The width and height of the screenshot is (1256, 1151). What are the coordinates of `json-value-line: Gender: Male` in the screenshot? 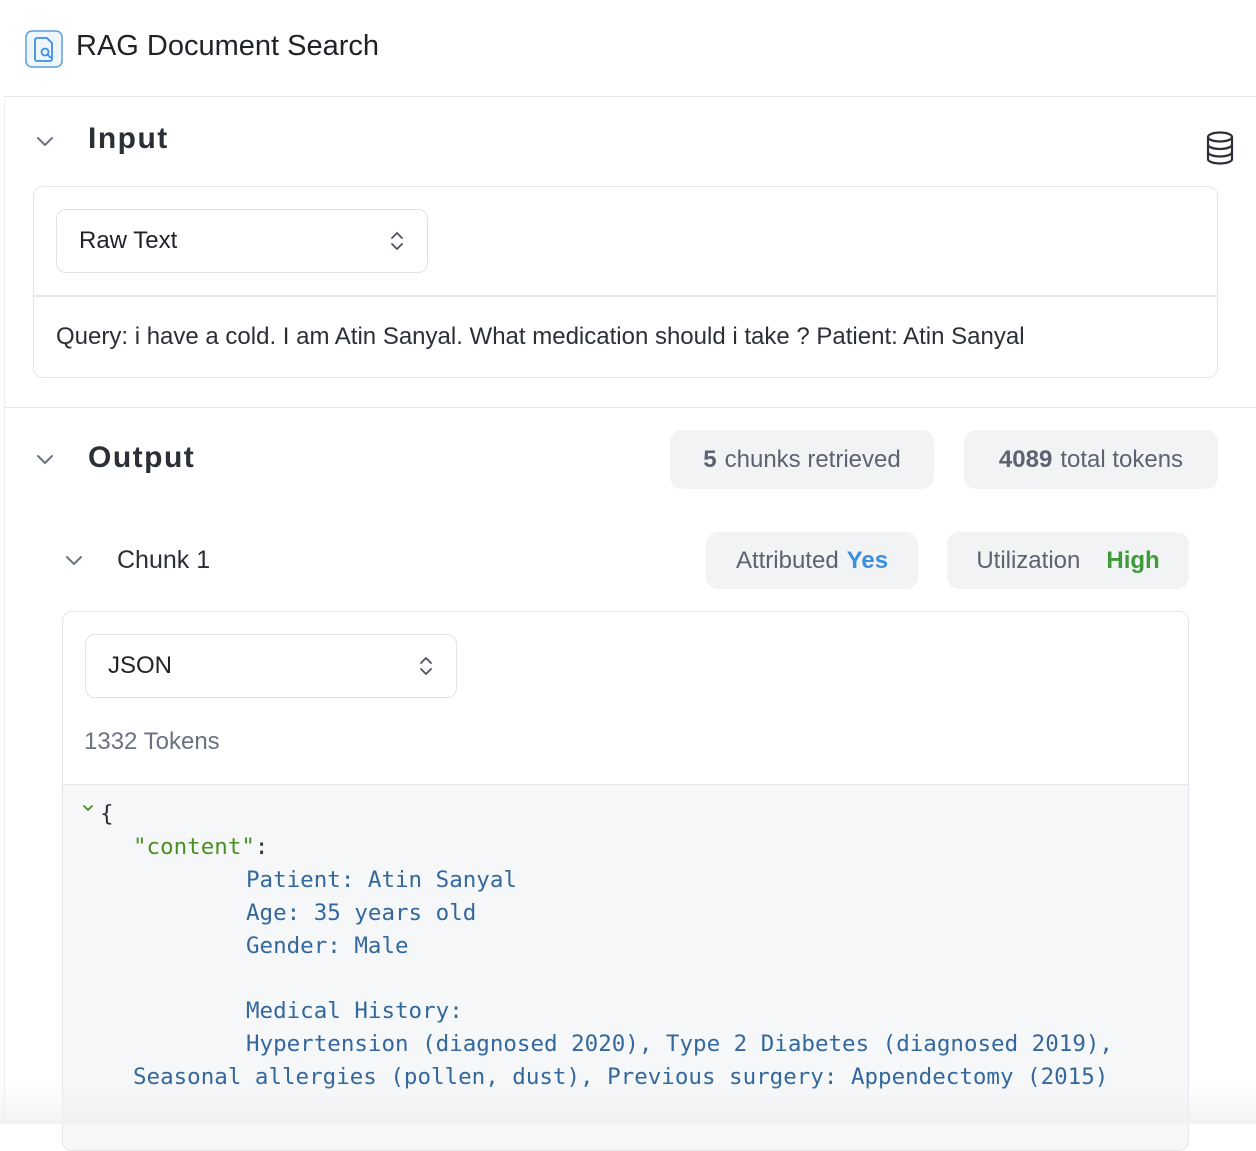 It's located at (327, 946).